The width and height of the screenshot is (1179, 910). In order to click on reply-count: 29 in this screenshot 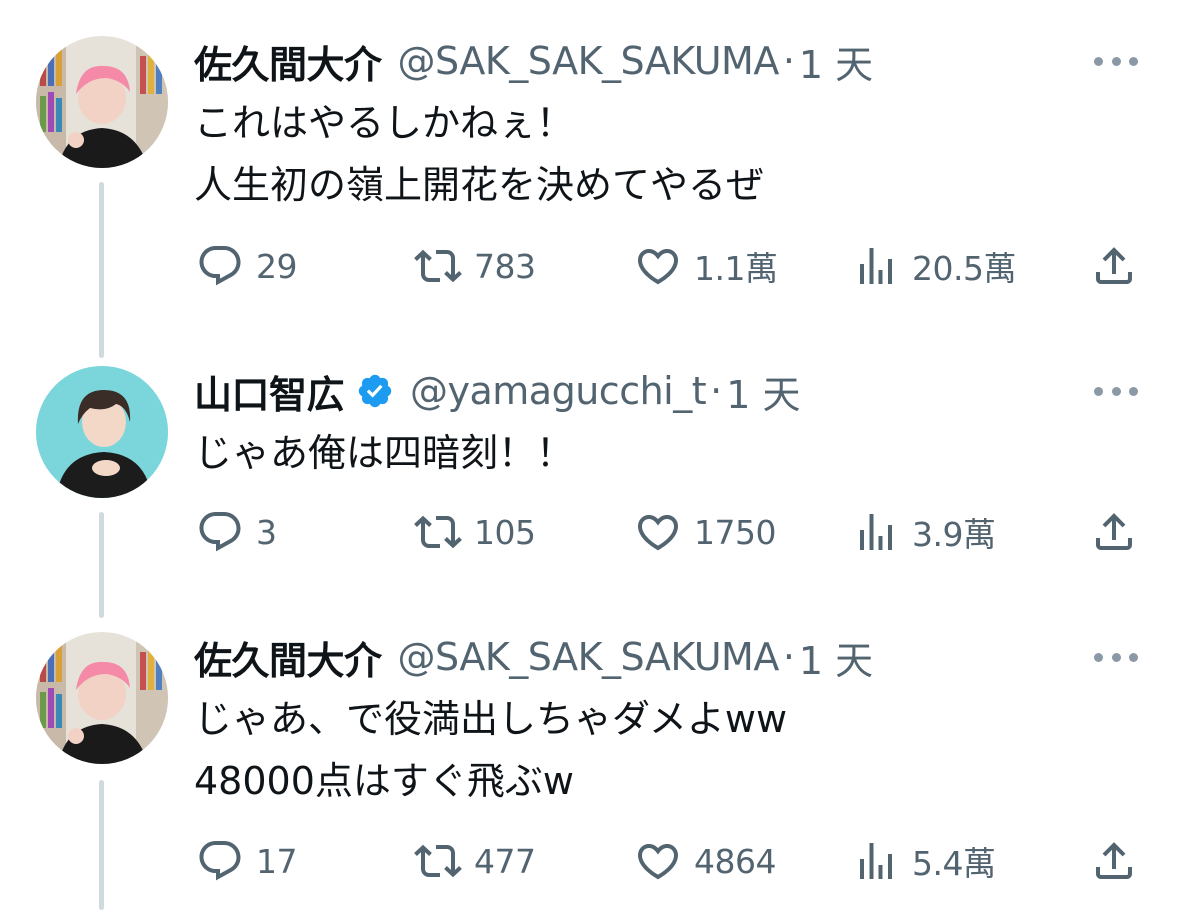, I will do `click(277, 266)`.